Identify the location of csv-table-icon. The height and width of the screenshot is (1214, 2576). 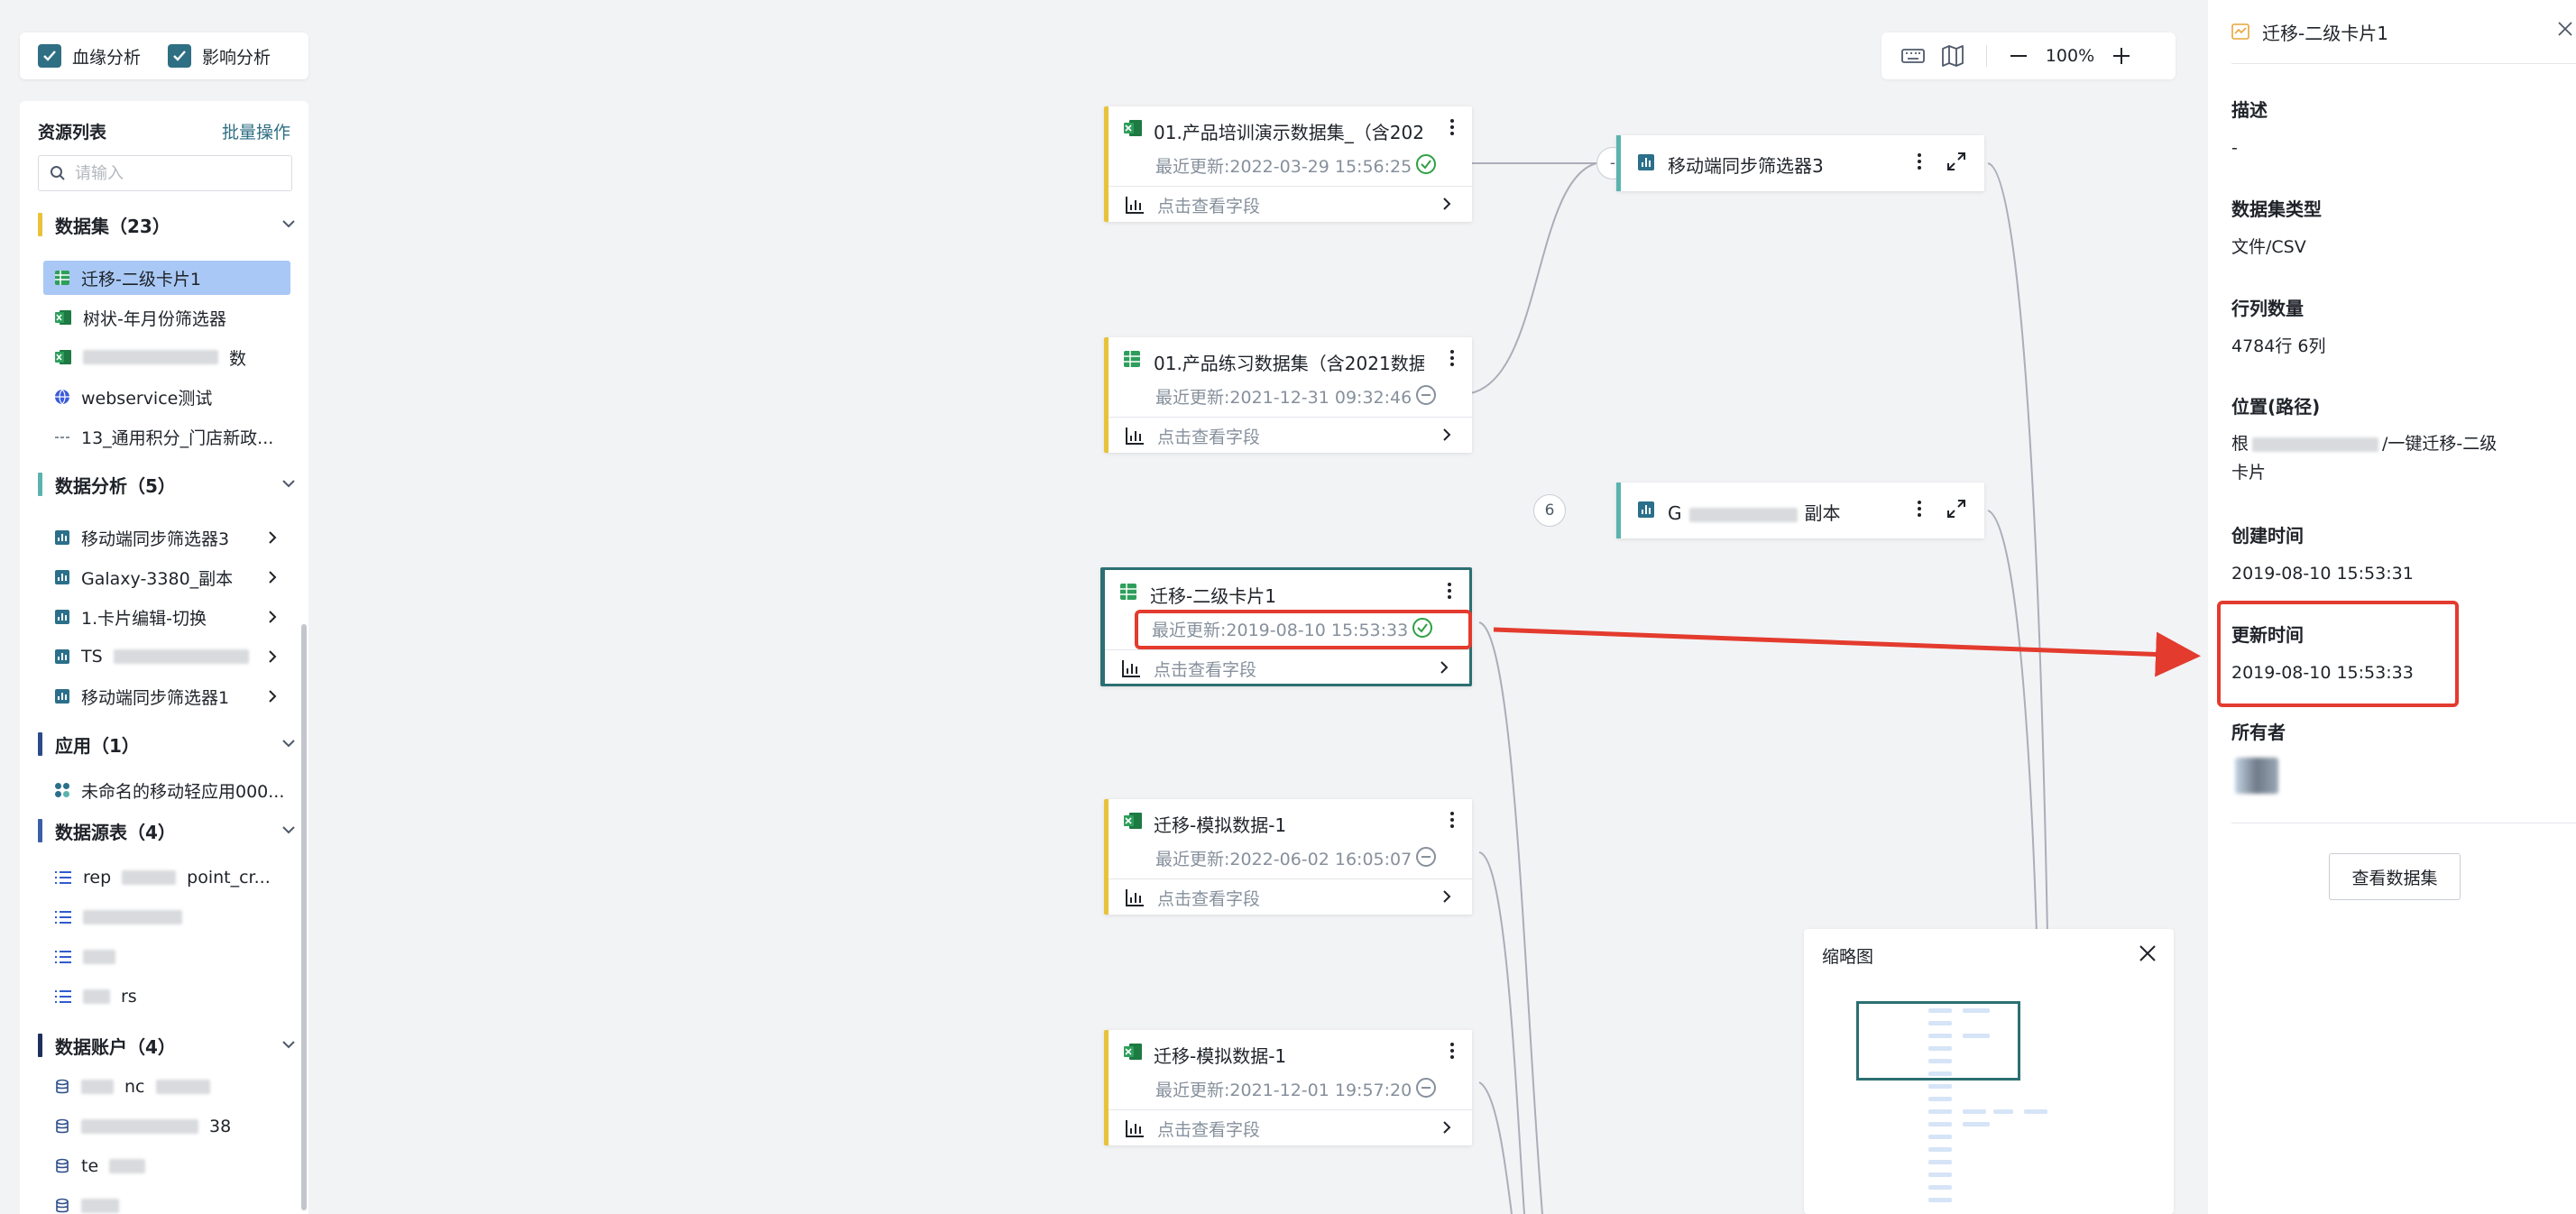
(1132, 359).